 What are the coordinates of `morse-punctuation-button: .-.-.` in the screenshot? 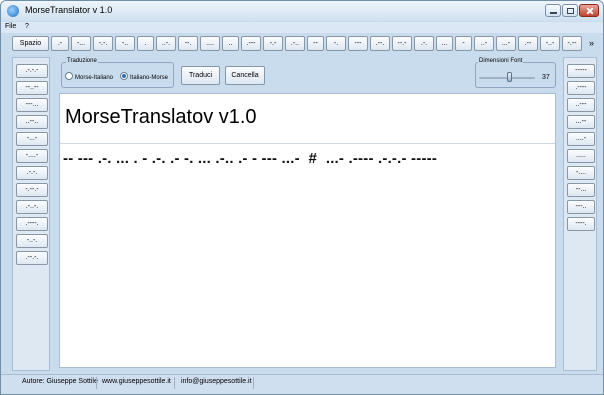 It's located at (32, 173).